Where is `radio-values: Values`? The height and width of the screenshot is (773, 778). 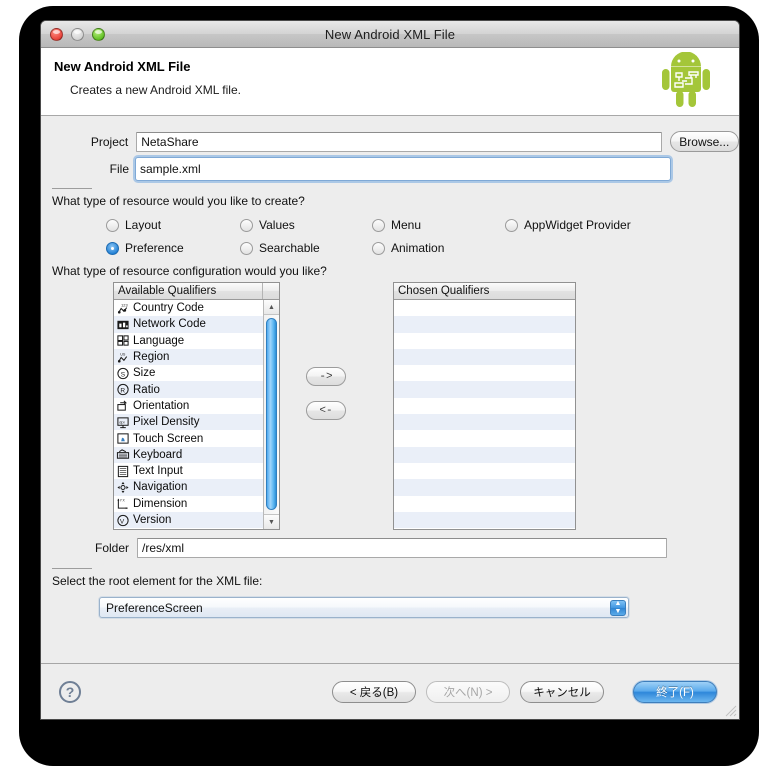 radio-values: Values is located at coordinates (267, 225).